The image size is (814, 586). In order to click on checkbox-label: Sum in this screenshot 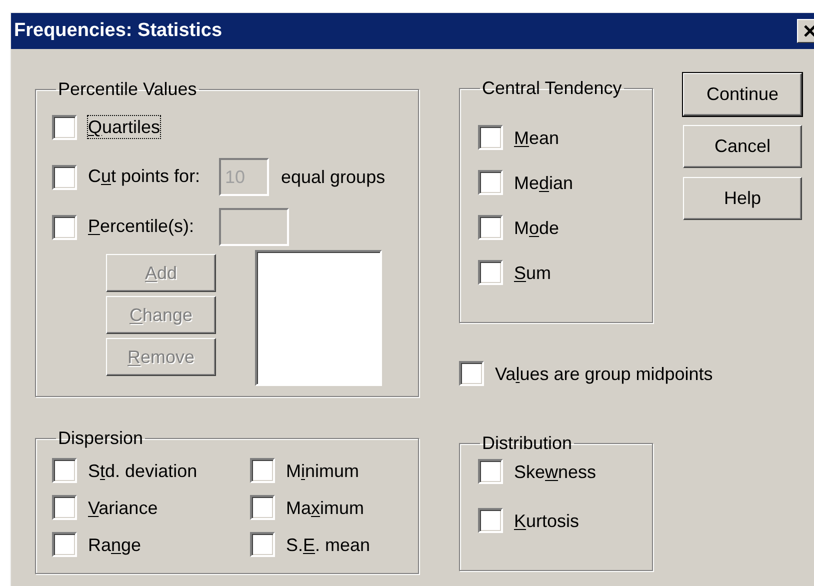, I will do `click(533, 273)`.